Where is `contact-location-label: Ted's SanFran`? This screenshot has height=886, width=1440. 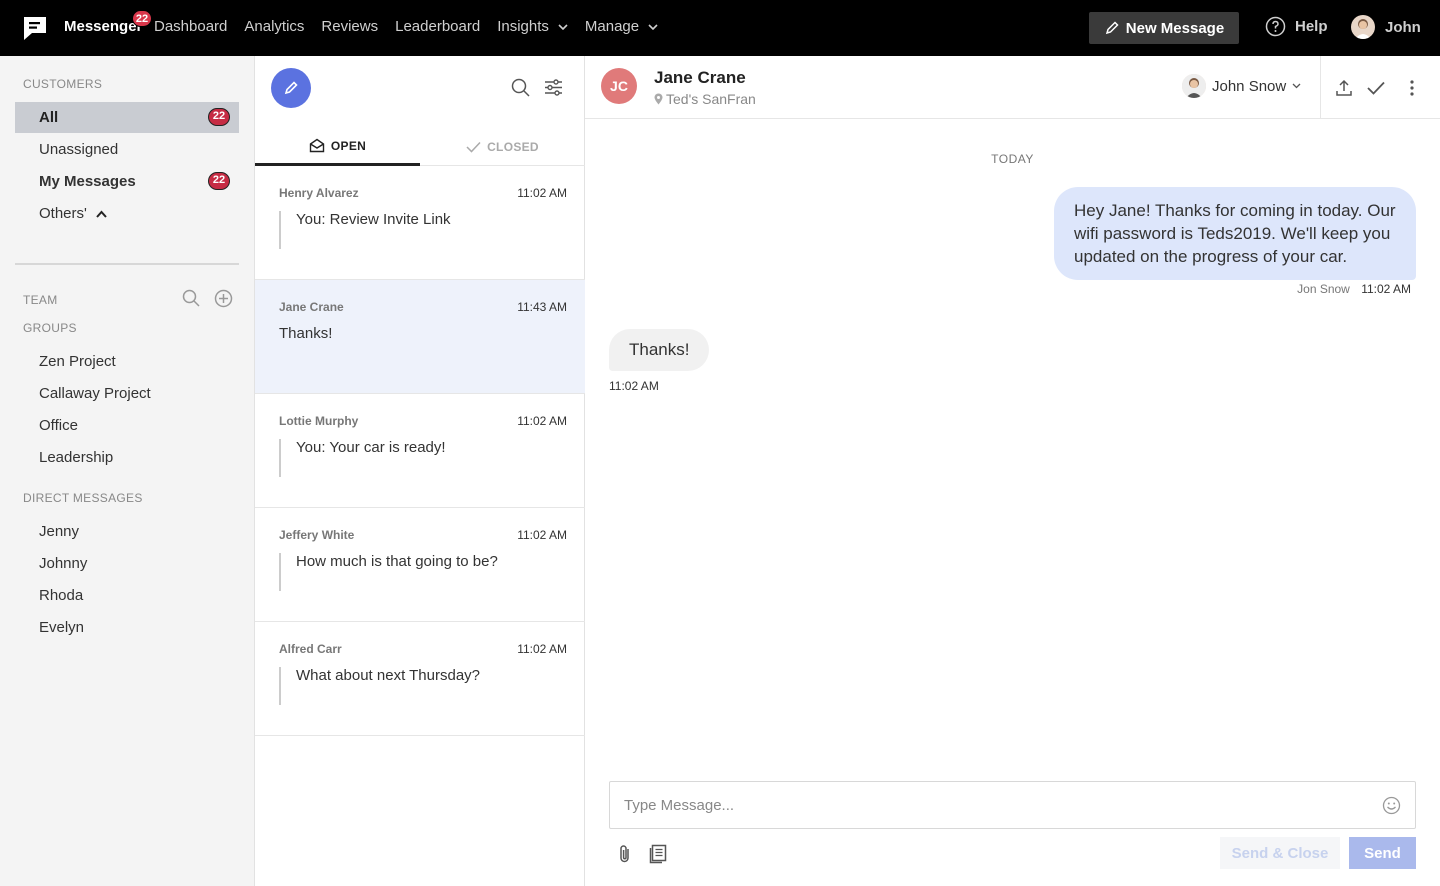
contact-location-label: Ted's SanFran is located at coordinates (711, 99).